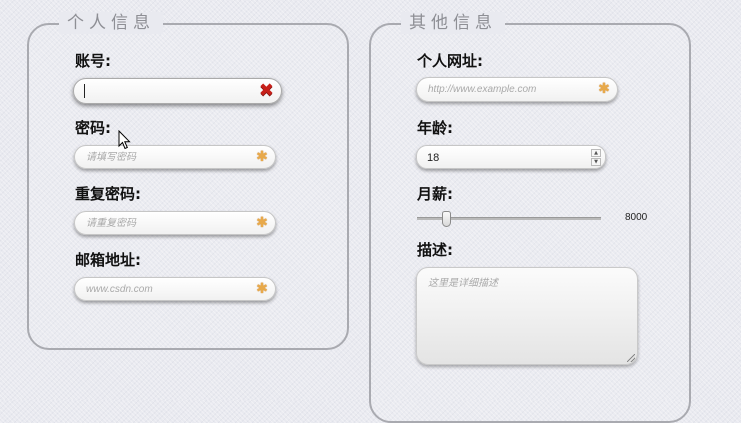 The width and height of the screenshot is (741, 423). What do you see at coordinates (111, 157) in the screenshot?
I see `password-placeholder: 请填写密码` at bounding box center [111, 157].